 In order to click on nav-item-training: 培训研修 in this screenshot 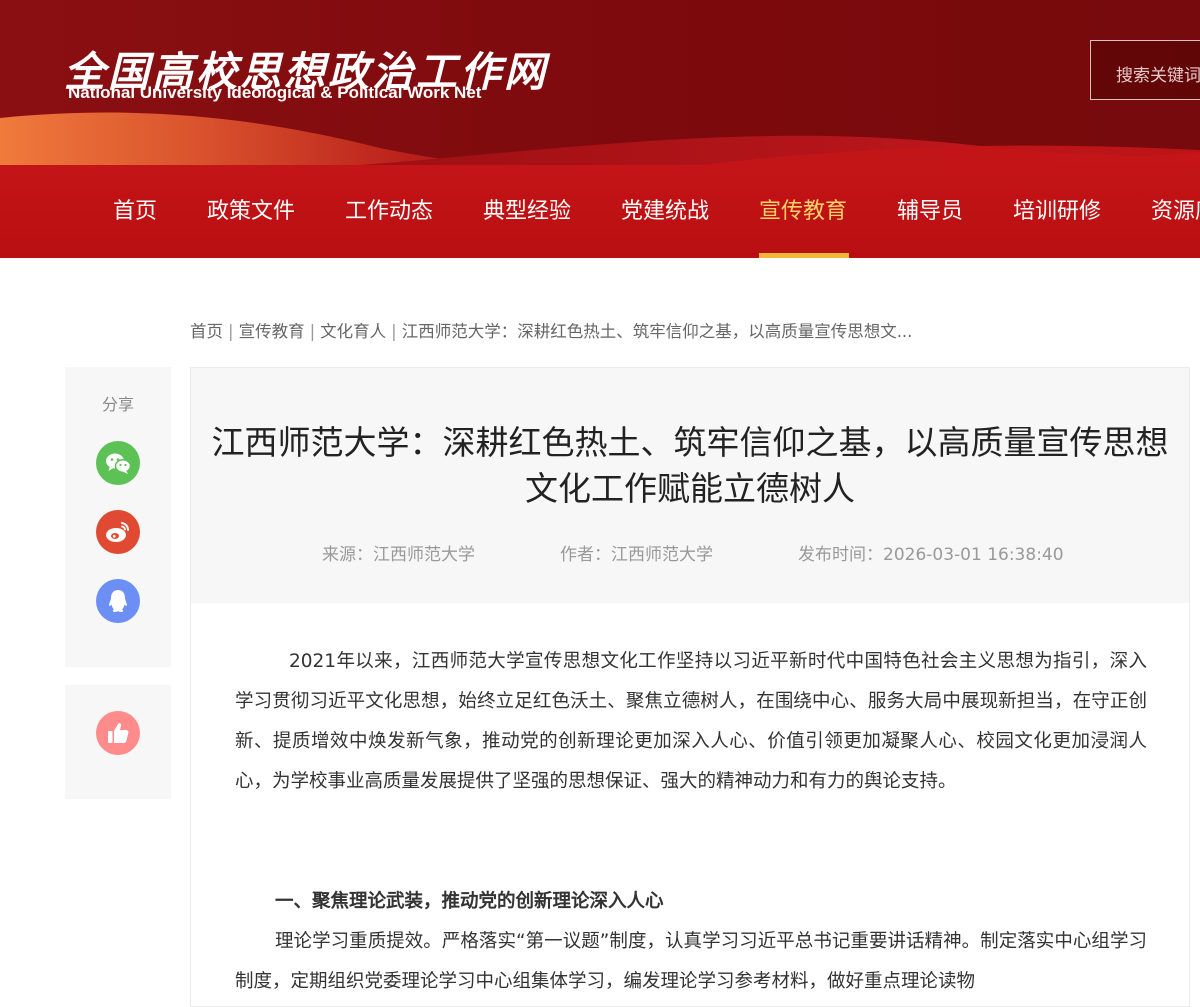, I will do `click(1057, 211)`.